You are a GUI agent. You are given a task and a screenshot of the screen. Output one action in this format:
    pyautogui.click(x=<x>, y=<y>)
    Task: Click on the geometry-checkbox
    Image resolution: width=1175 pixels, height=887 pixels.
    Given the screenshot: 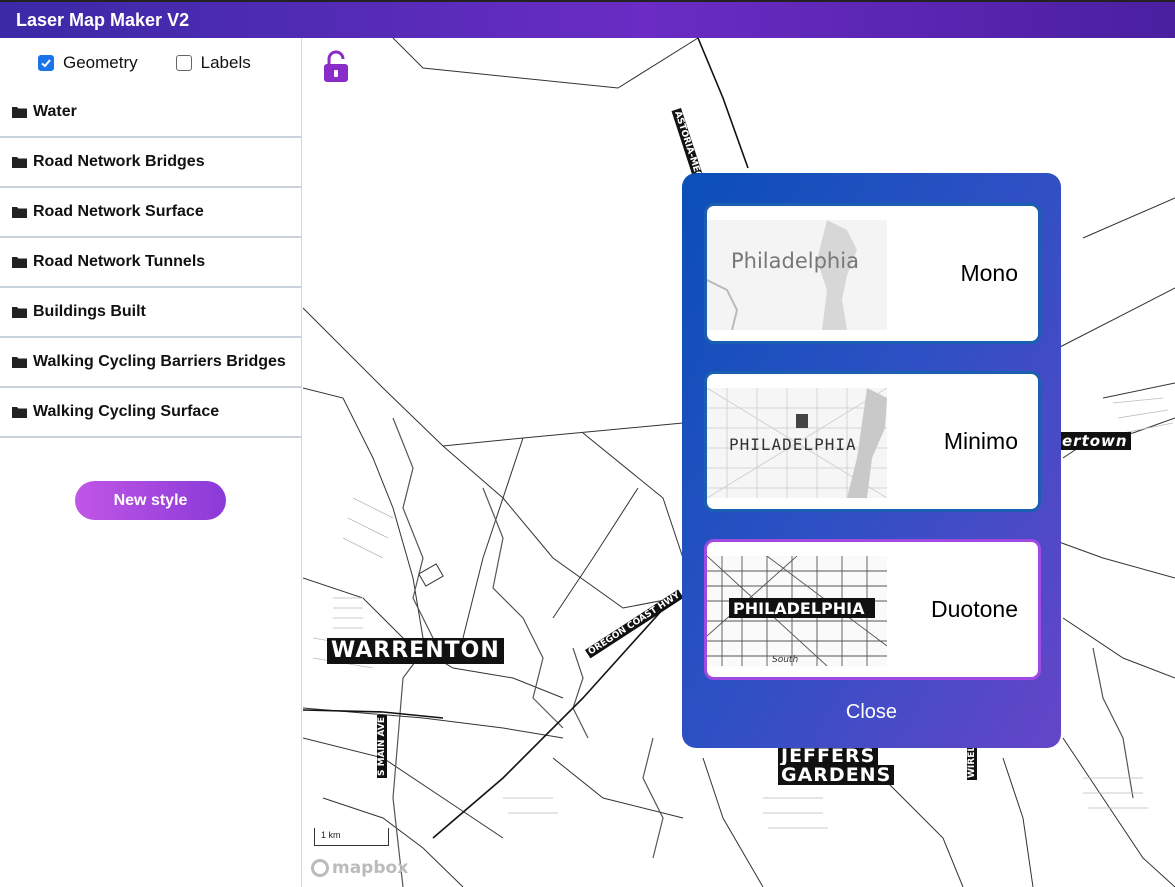 What is the action you would take?
    pyautogui.click(x=46, y=63)
    